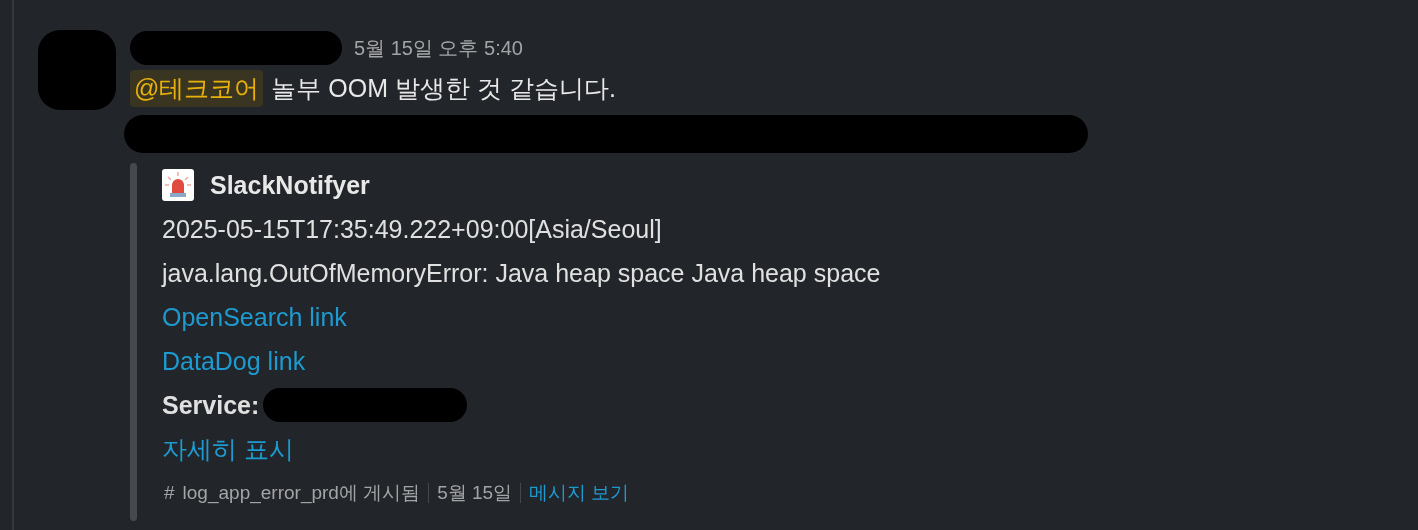 This screenshot has height=530, width=1418. I want to click on channel-posted-text: log_app_error_prd에 게시됨, so click(301, 493).